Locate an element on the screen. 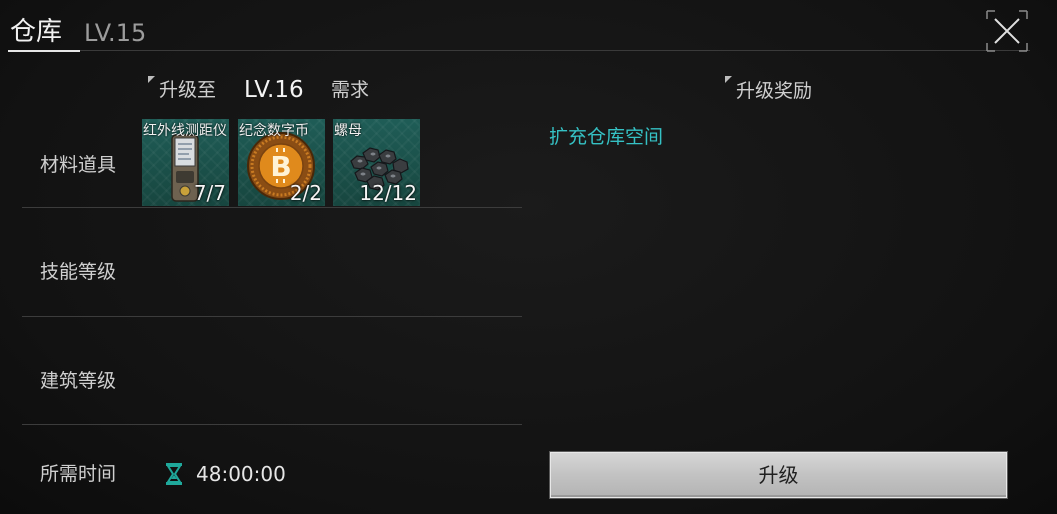  close-button is located at coordinates (1007, 31).